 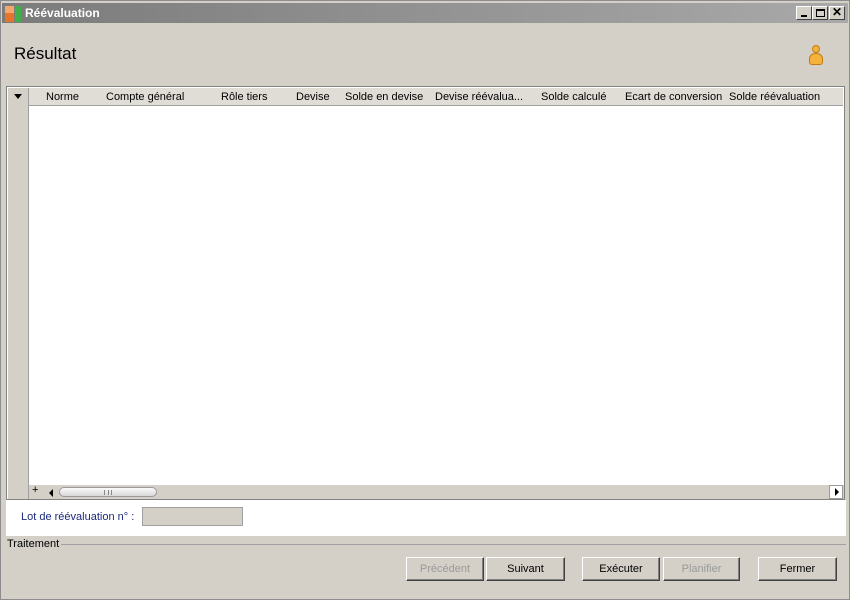 What do you see at coordinates (701, 569) in the screenshot?
I see `schedule-button: Planifier` at bounding box center [701, 569].